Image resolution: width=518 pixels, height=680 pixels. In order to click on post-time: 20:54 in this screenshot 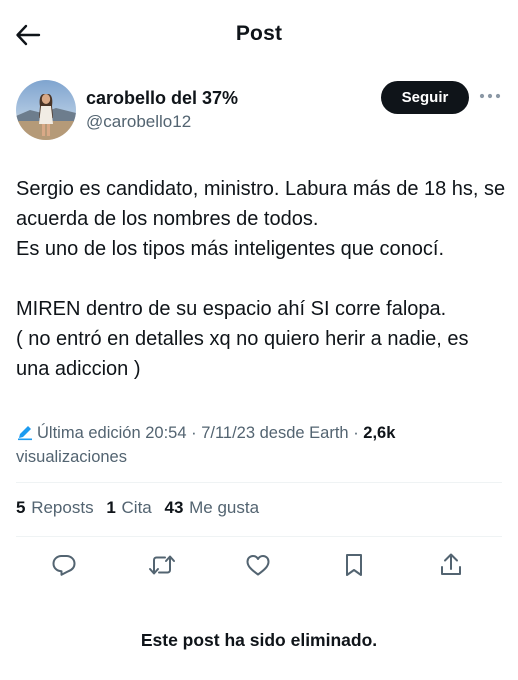, I will do `click(165, 433)`.